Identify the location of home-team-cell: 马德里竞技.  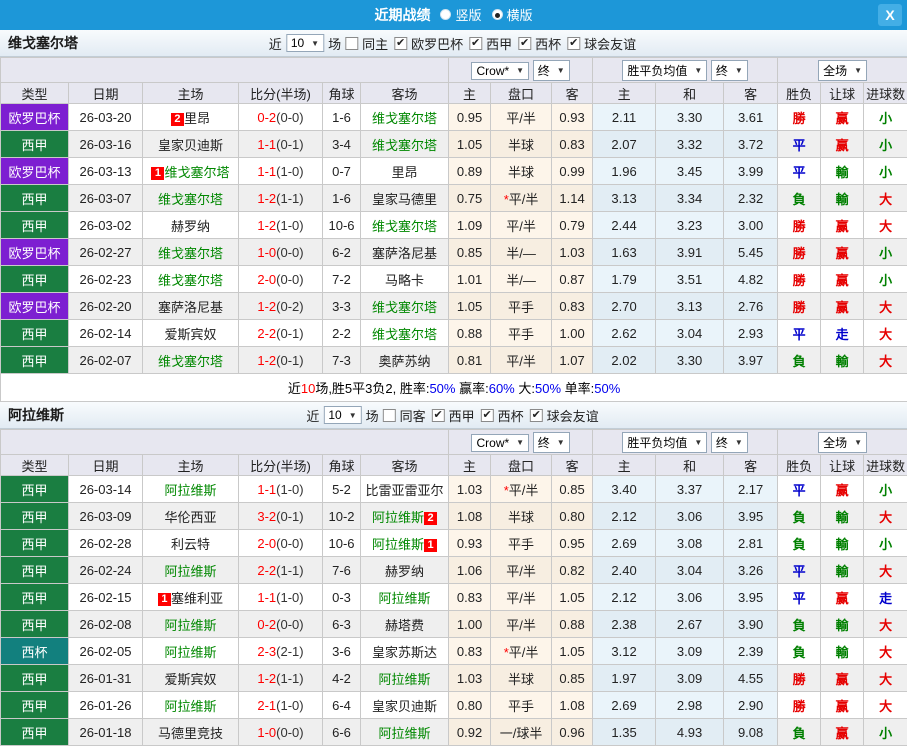
(190, 732).